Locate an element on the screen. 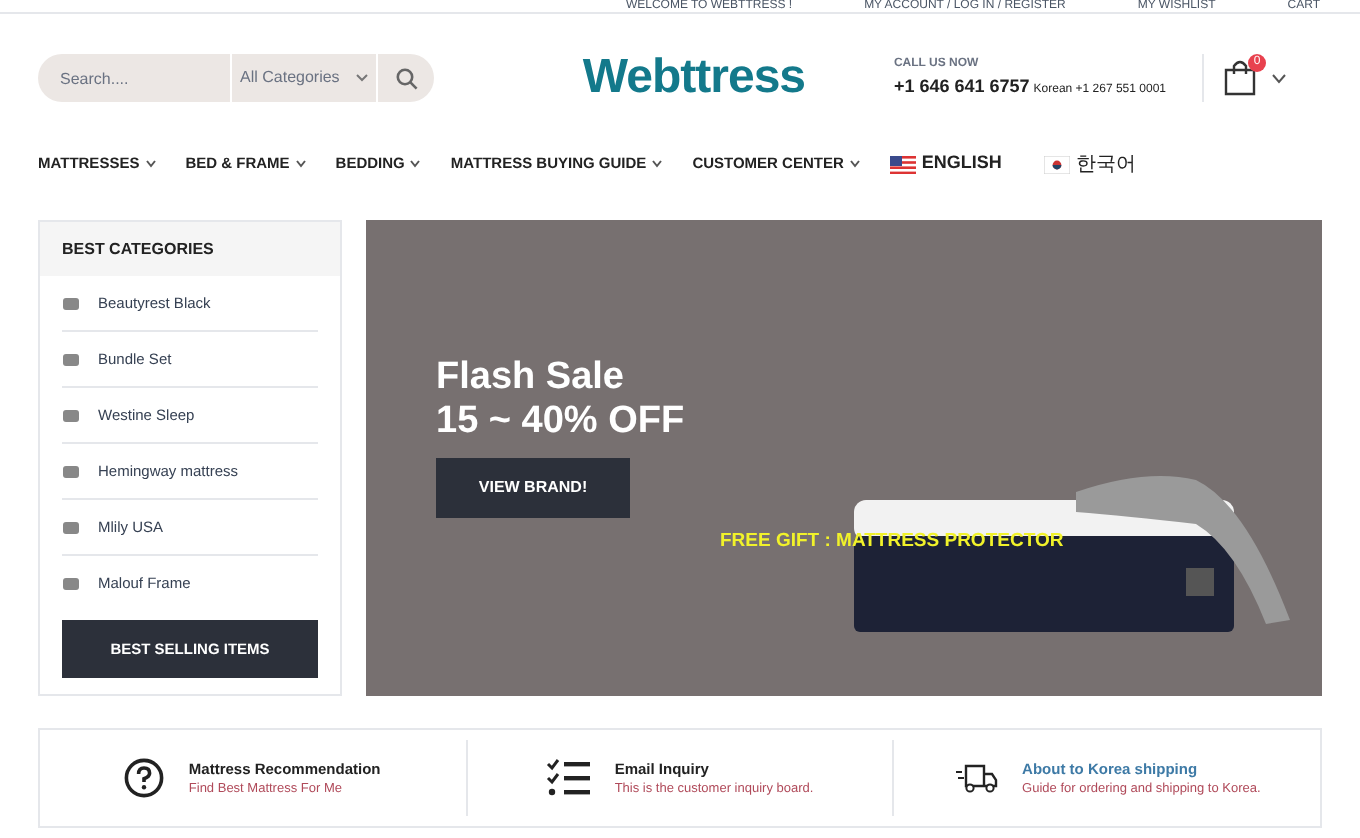 The height and width of the screenshot is (838, 1360). search-button is located at coordinates (405, 78).